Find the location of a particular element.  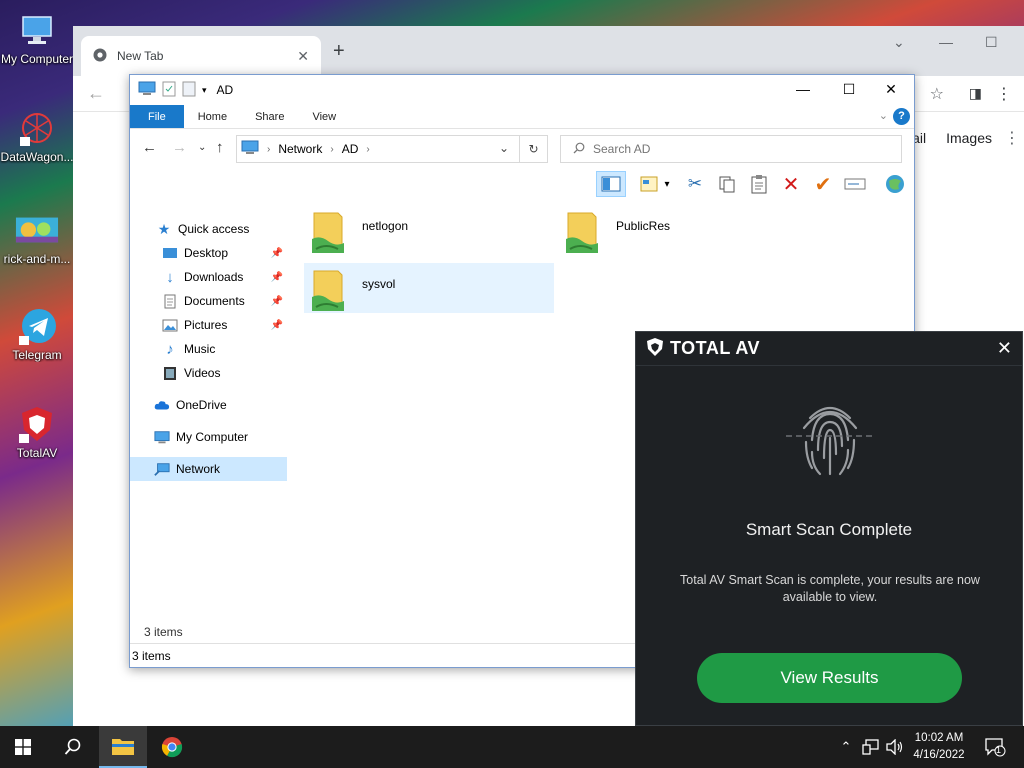

search-input is located at coordinates (733, 149).